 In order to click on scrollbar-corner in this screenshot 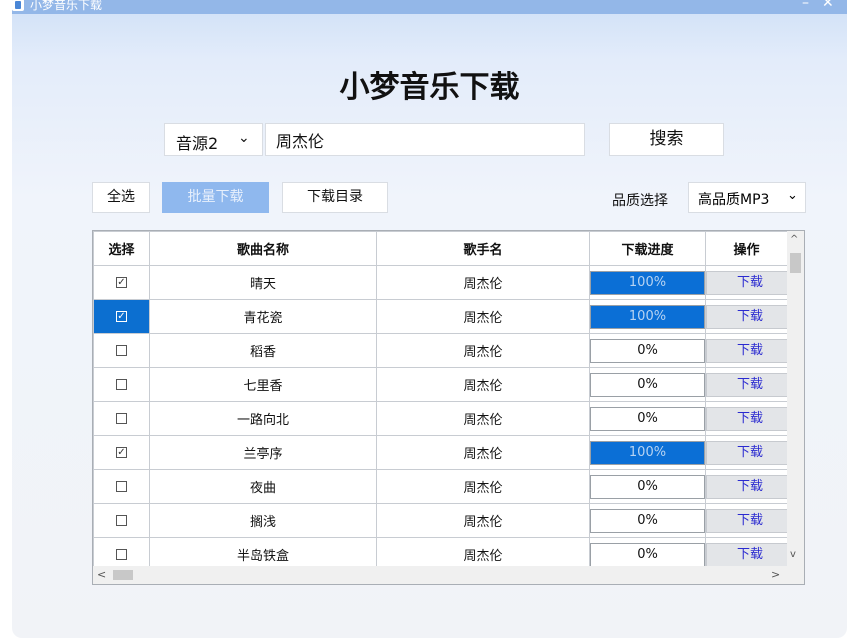, I will do `click(795, 575)`.